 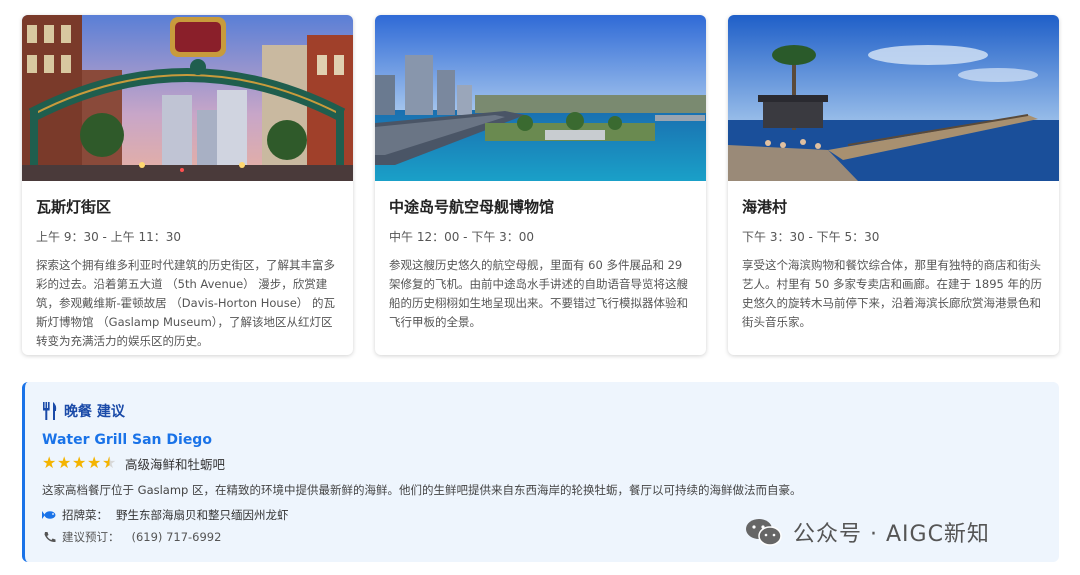 I want to click on phone-number: (619) 717-6992, so click(x=177, y=537).